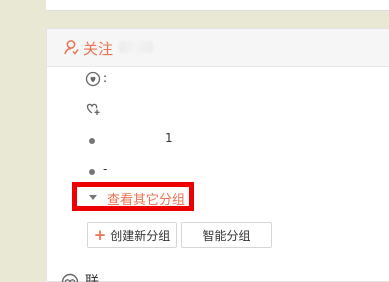  Describe the element at coordinates (217, 20) in the screenshot. I see `panel-gap` at that location.